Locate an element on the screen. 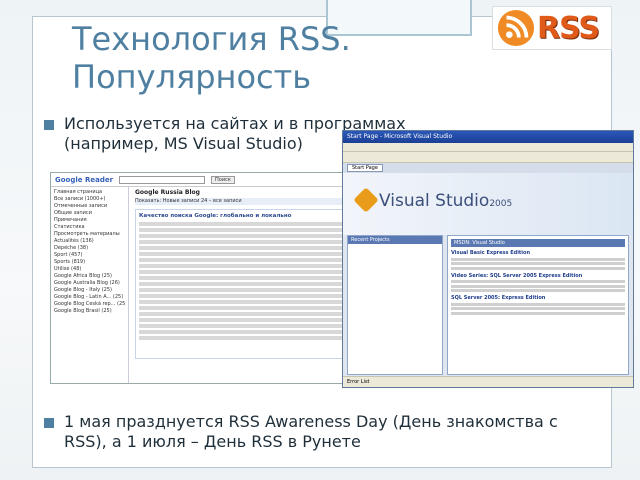 The width and height of the screenshot is (640, 480). vs-product-name: Visual Studio2005 is located at coordinates (445, 201).